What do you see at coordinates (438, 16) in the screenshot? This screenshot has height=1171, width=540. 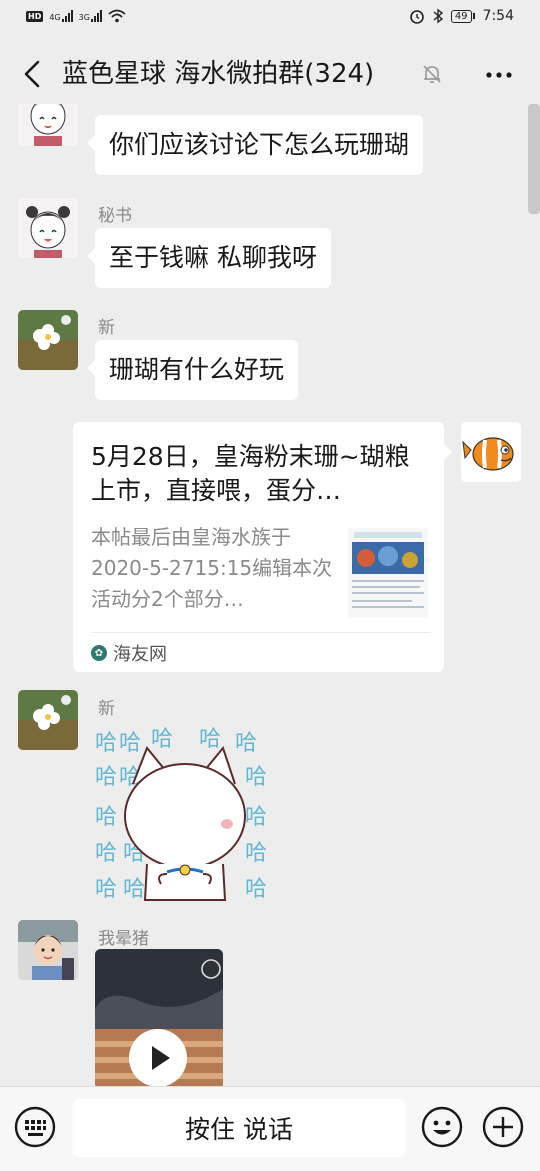 I see `bluetooth-icon` at bounding box center [438, 16].